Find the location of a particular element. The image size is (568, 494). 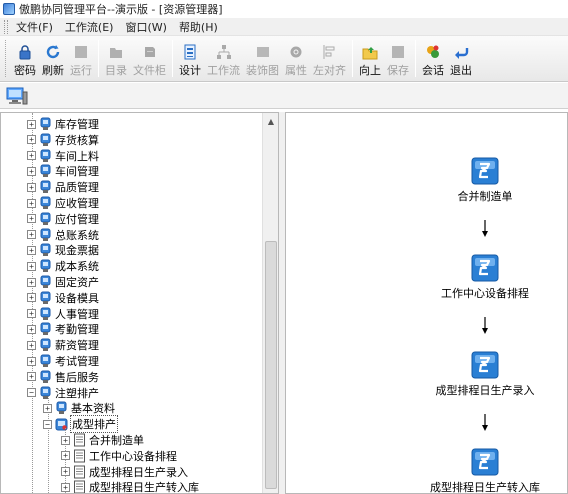

exit-label: 退出 is located at coordinates (461, 70).